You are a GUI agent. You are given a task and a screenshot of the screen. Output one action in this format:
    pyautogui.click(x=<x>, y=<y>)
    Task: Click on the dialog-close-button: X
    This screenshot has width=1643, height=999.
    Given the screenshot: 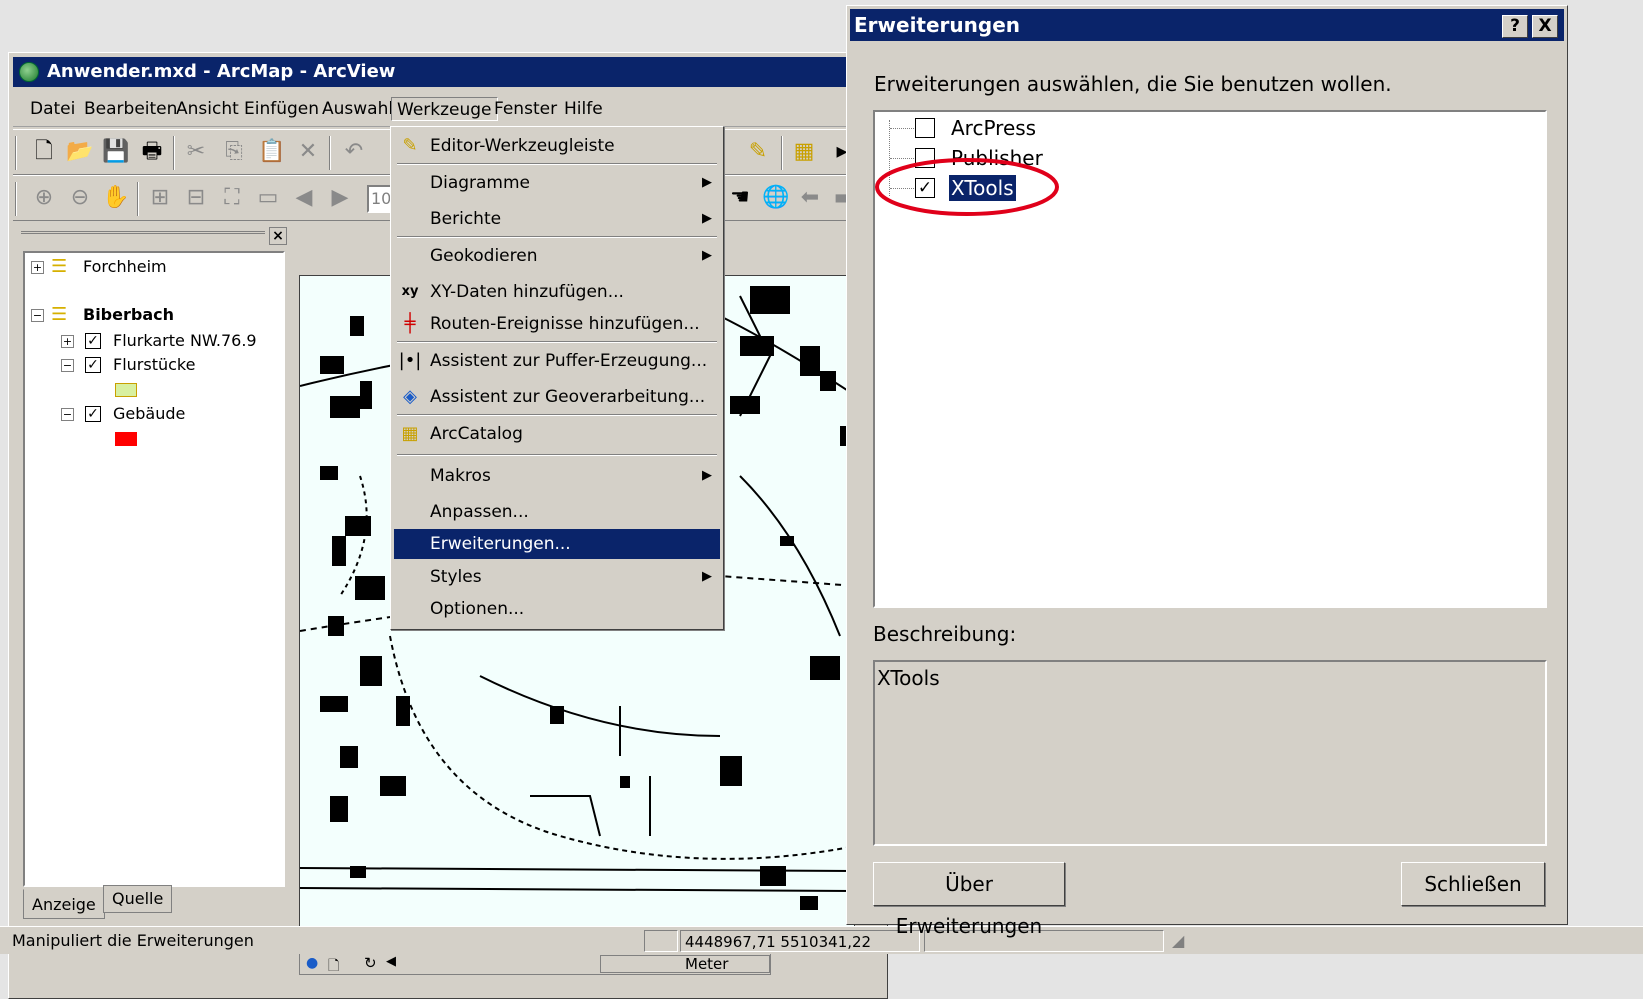 What is the action you would take?
    pyautogui.click(x=1545, y=26)
    